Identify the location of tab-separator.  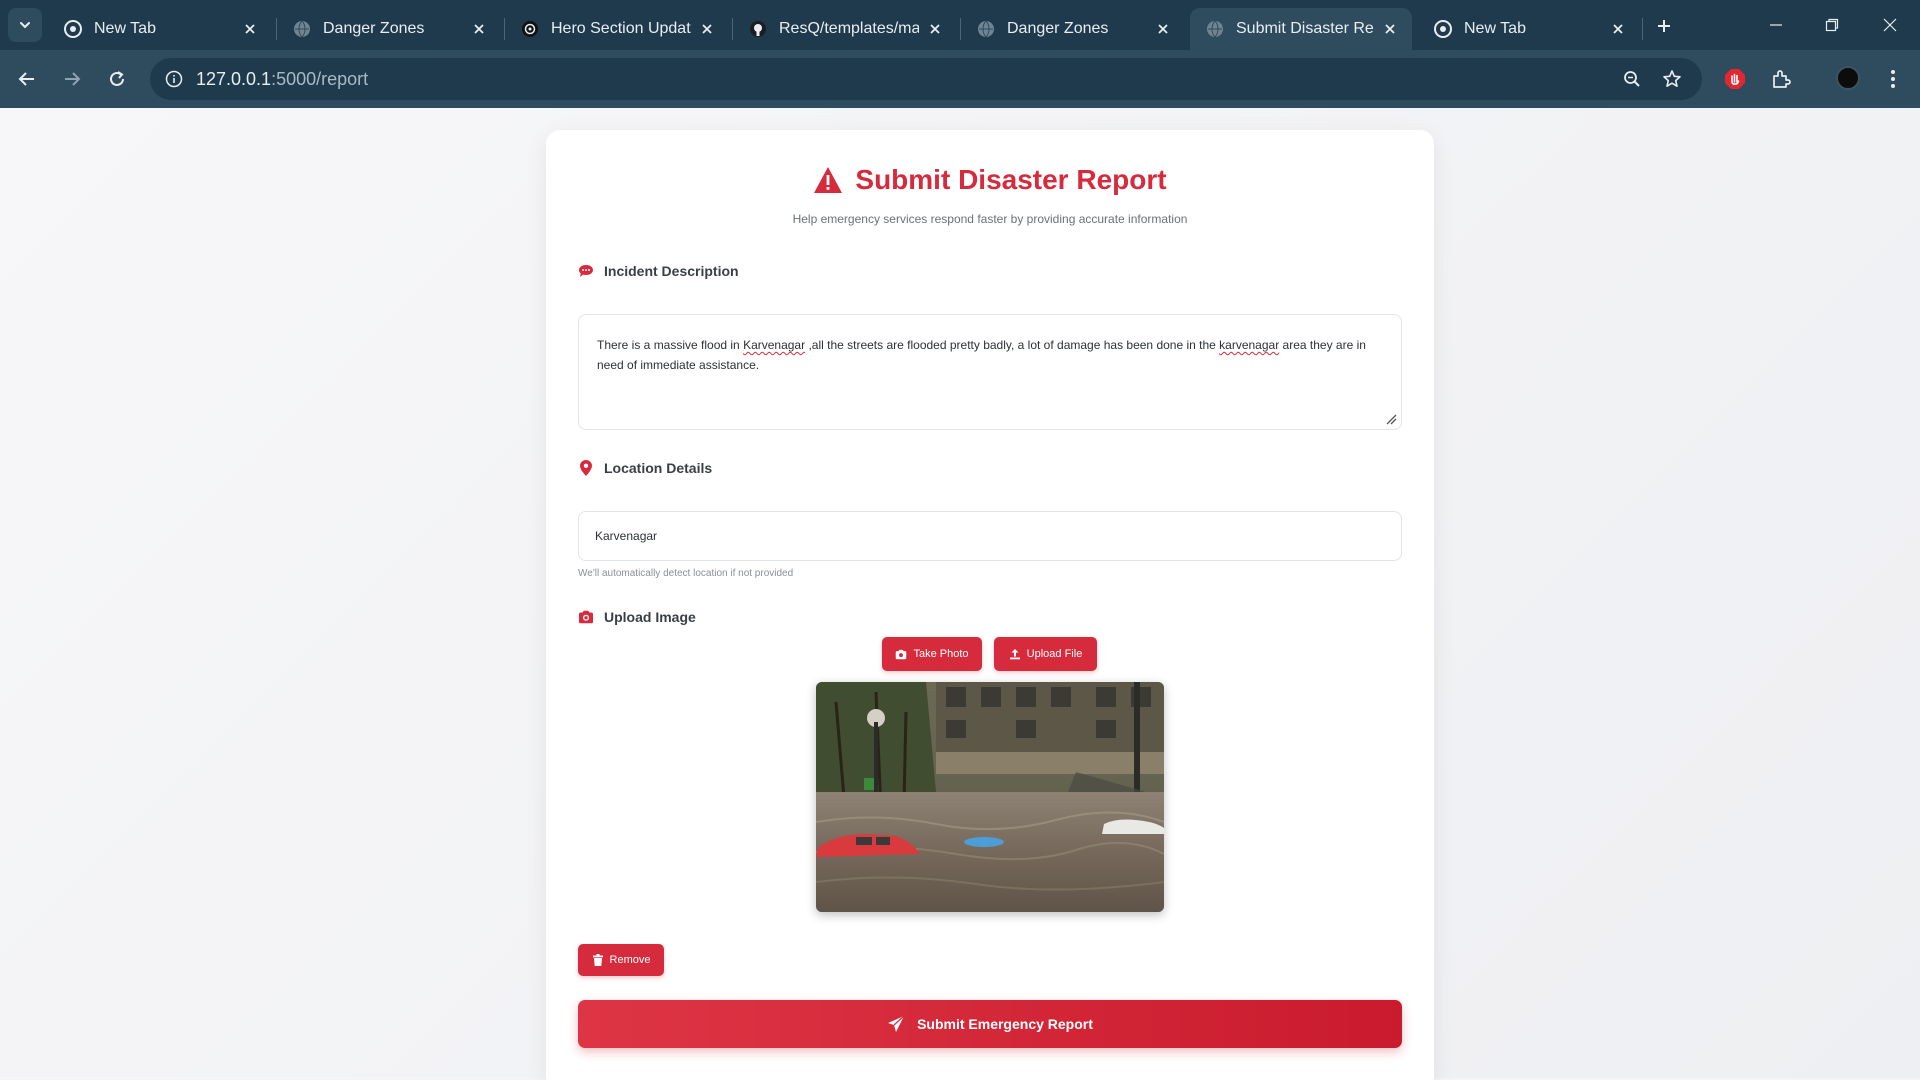
(1642, 29).